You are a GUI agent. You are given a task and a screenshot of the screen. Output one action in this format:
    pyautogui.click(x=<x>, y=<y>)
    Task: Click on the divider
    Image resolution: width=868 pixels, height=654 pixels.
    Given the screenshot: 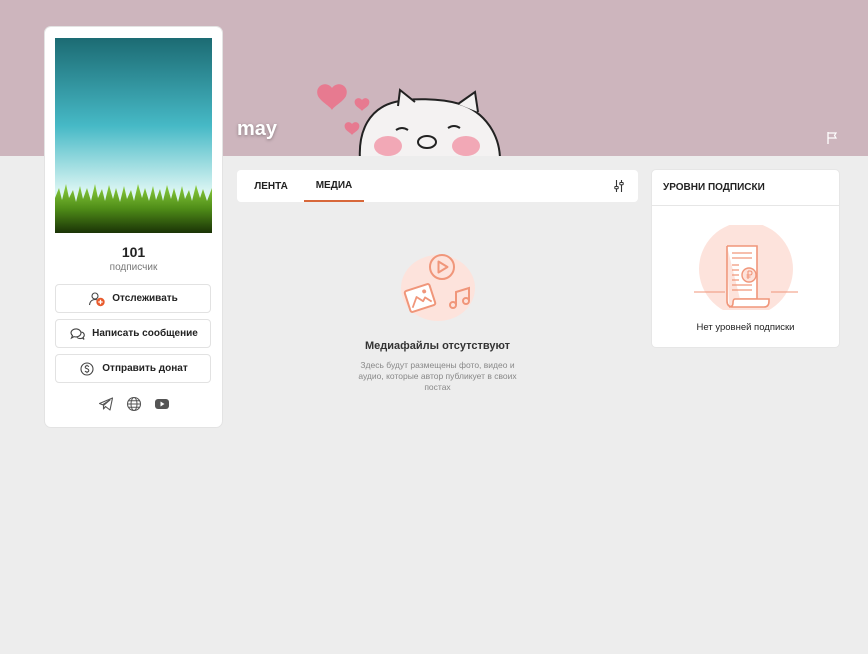 What is the action you would take?
    pyautogui.click(x=745, y=205)
    